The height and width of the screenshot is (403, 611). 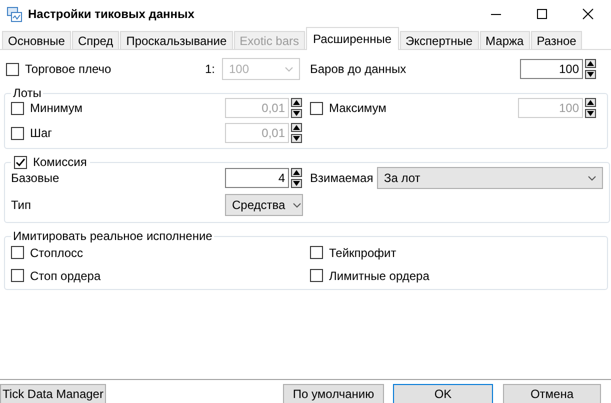 What do you see at coordinates (257, 178) in the screenshot?
I see `number-field: 4` at bounding box center [257, 178].